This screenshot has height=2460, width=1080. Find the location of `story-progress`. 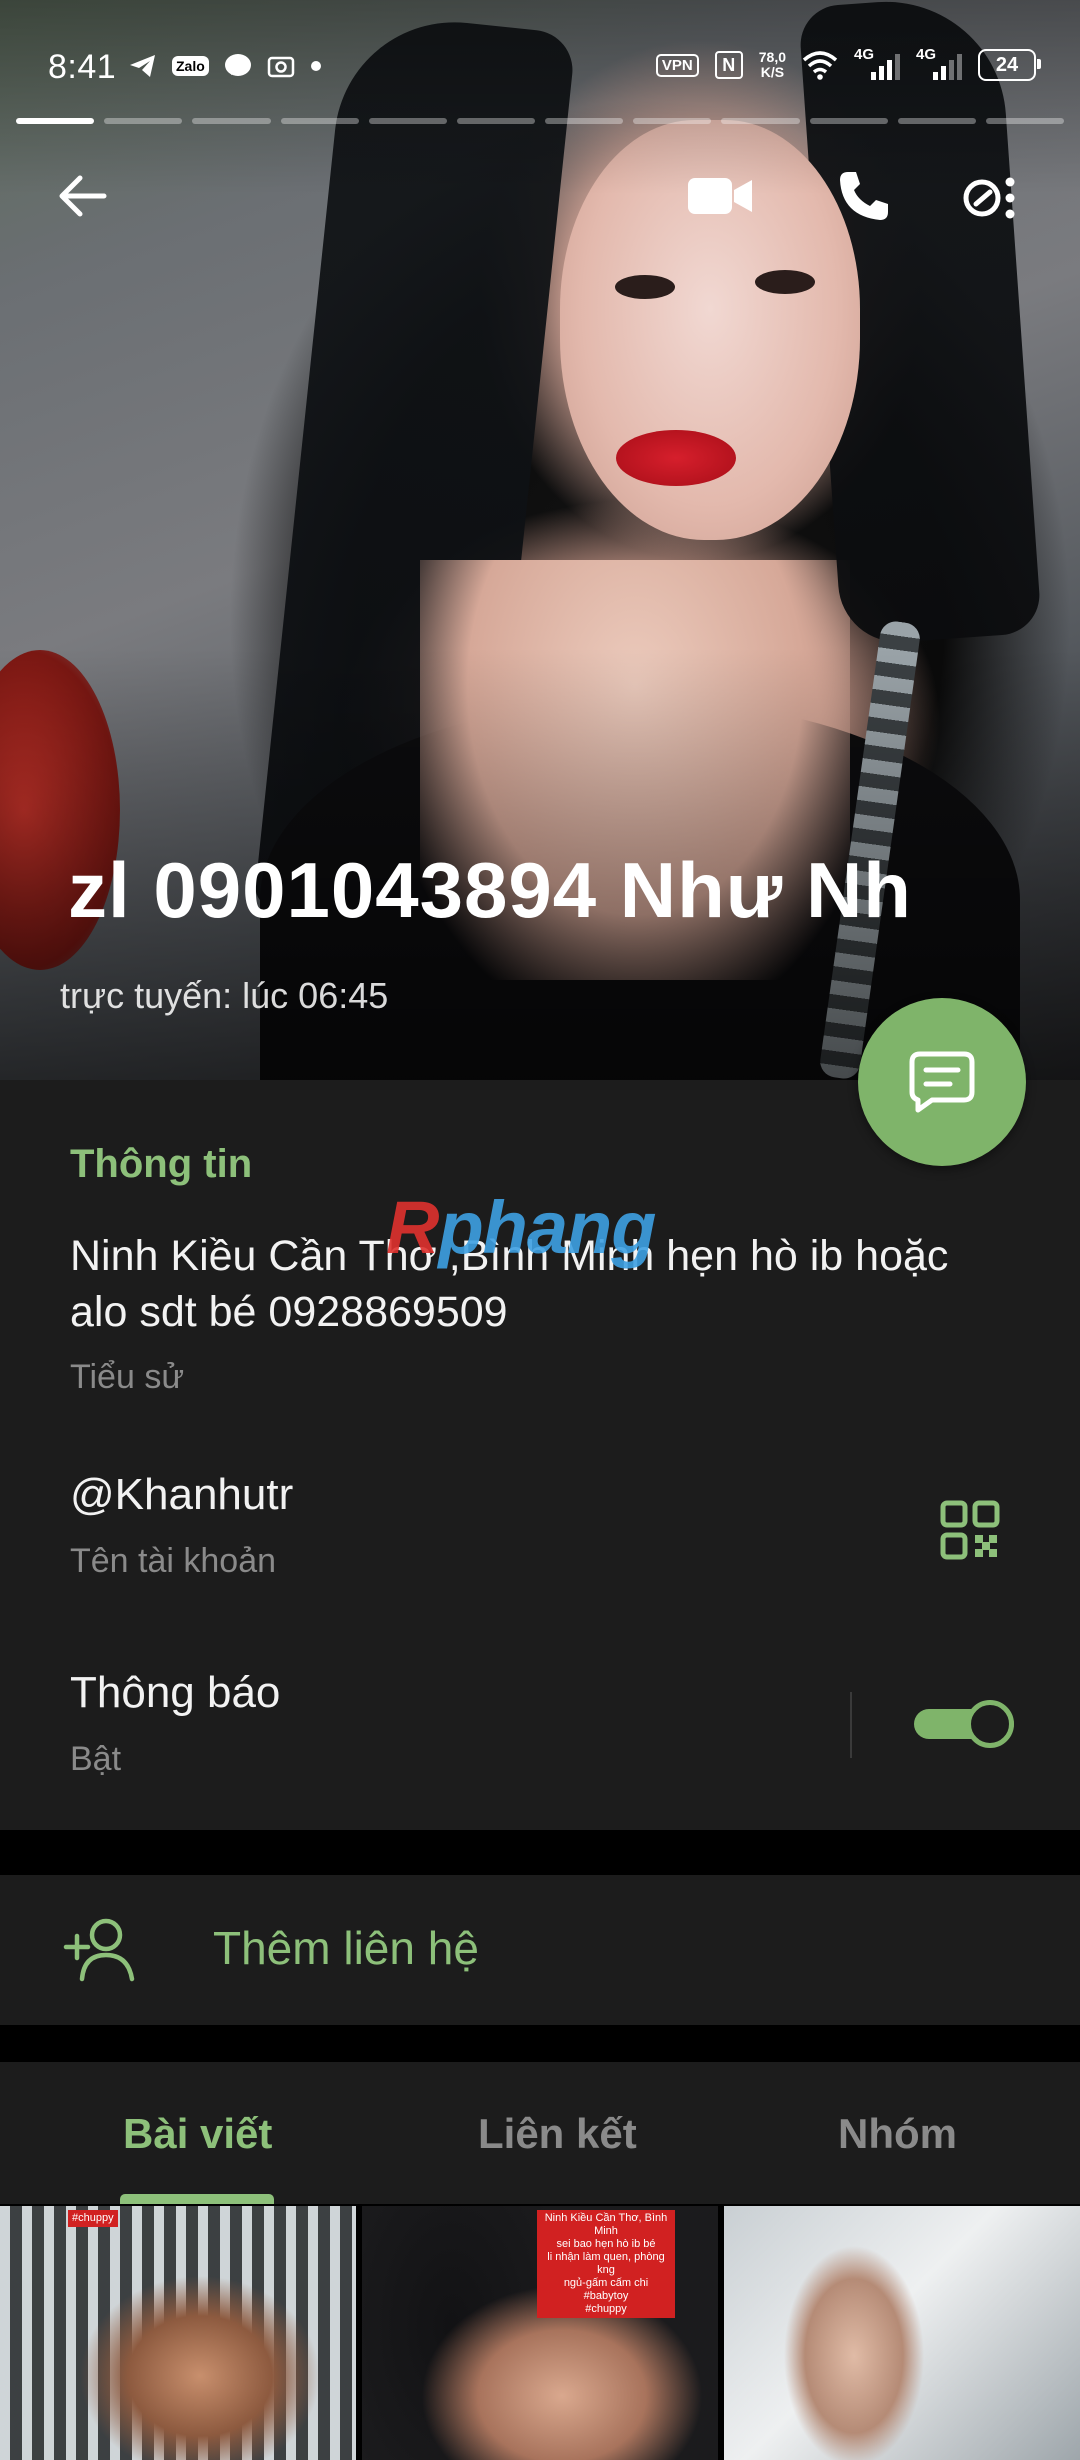

story-progress is located at coordinates (540, 121).